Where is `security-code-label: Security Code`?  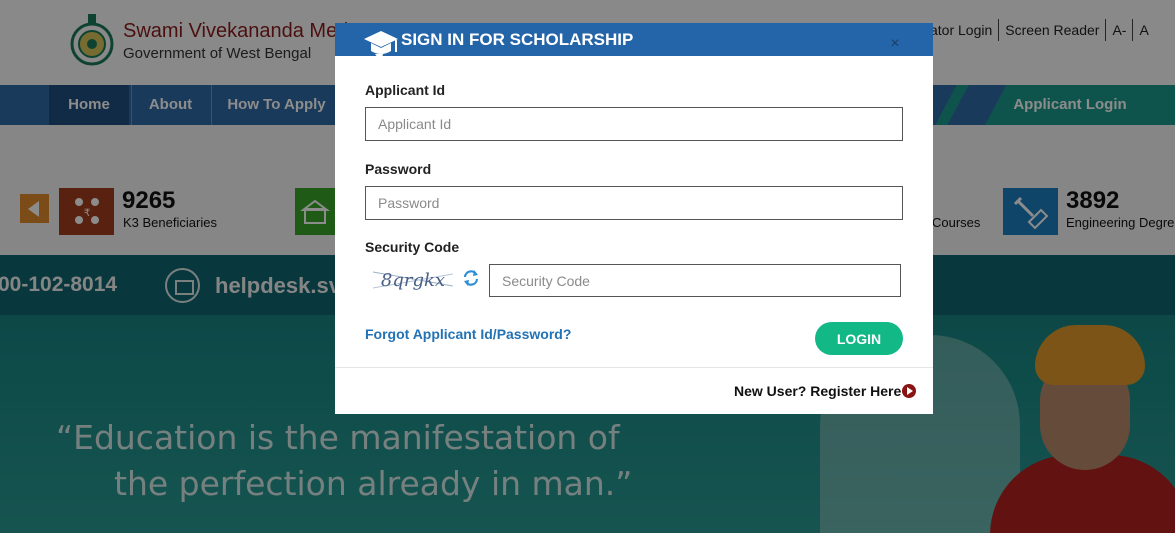 security-code-label: Security Code is located at coordinates (412, 247).